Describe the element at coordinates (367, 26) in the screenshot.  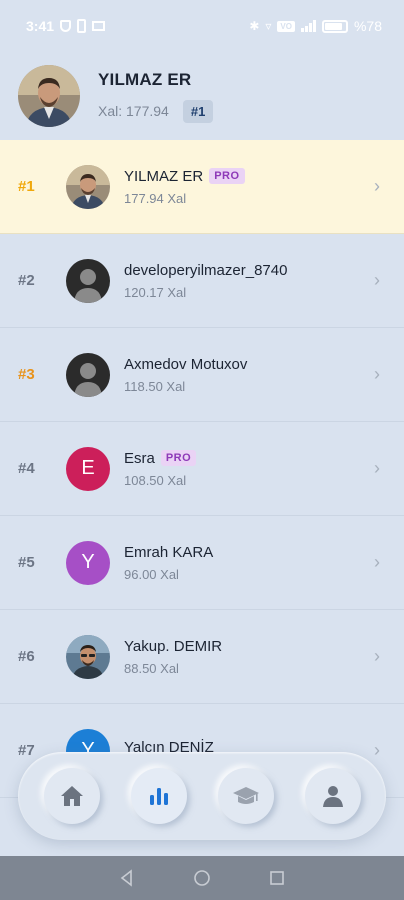
I see `battery-text: %78` at that location.